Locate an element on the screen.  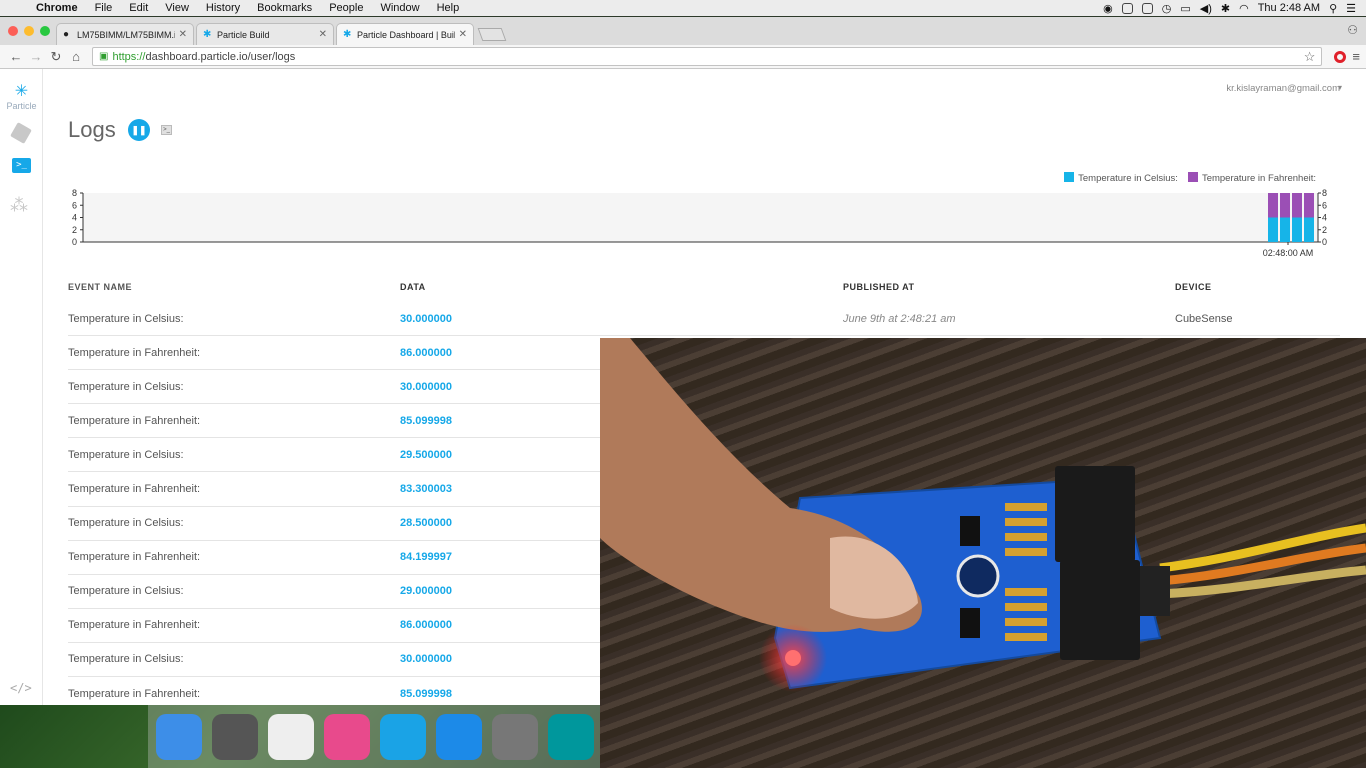
menu-app: Chrome is located at coordinates (57, 8).